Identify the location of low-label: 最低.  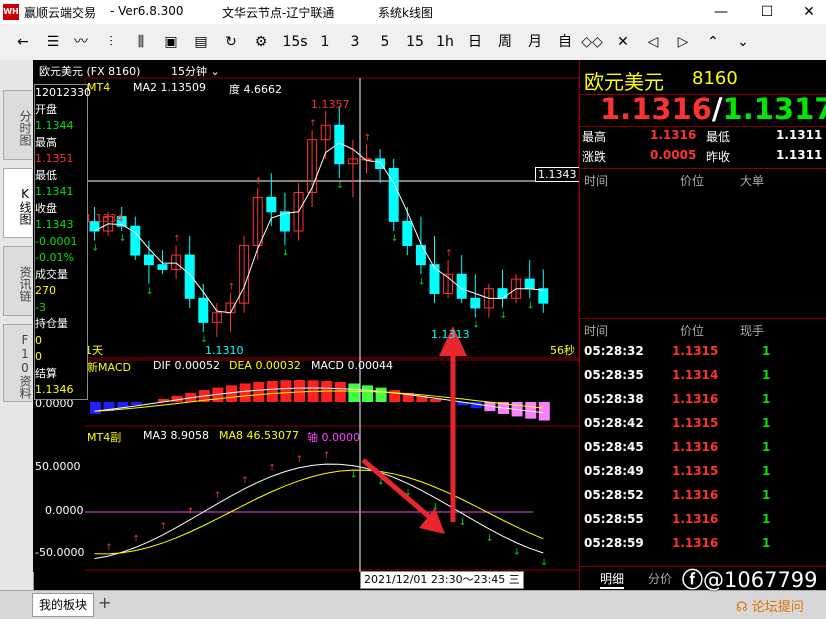
(61, 176).